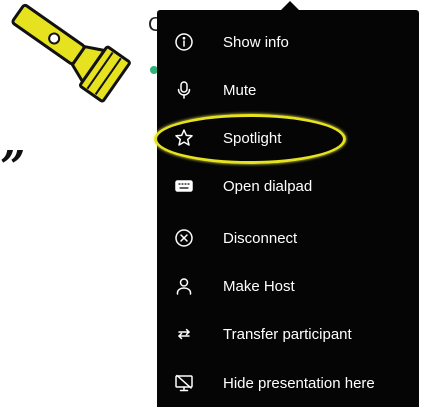 The width and height of the screenshot is (423, 407). Describe the element at coordinates (259, 286) in the screenshot. I see `menu-item-label: Make Host` at that location.